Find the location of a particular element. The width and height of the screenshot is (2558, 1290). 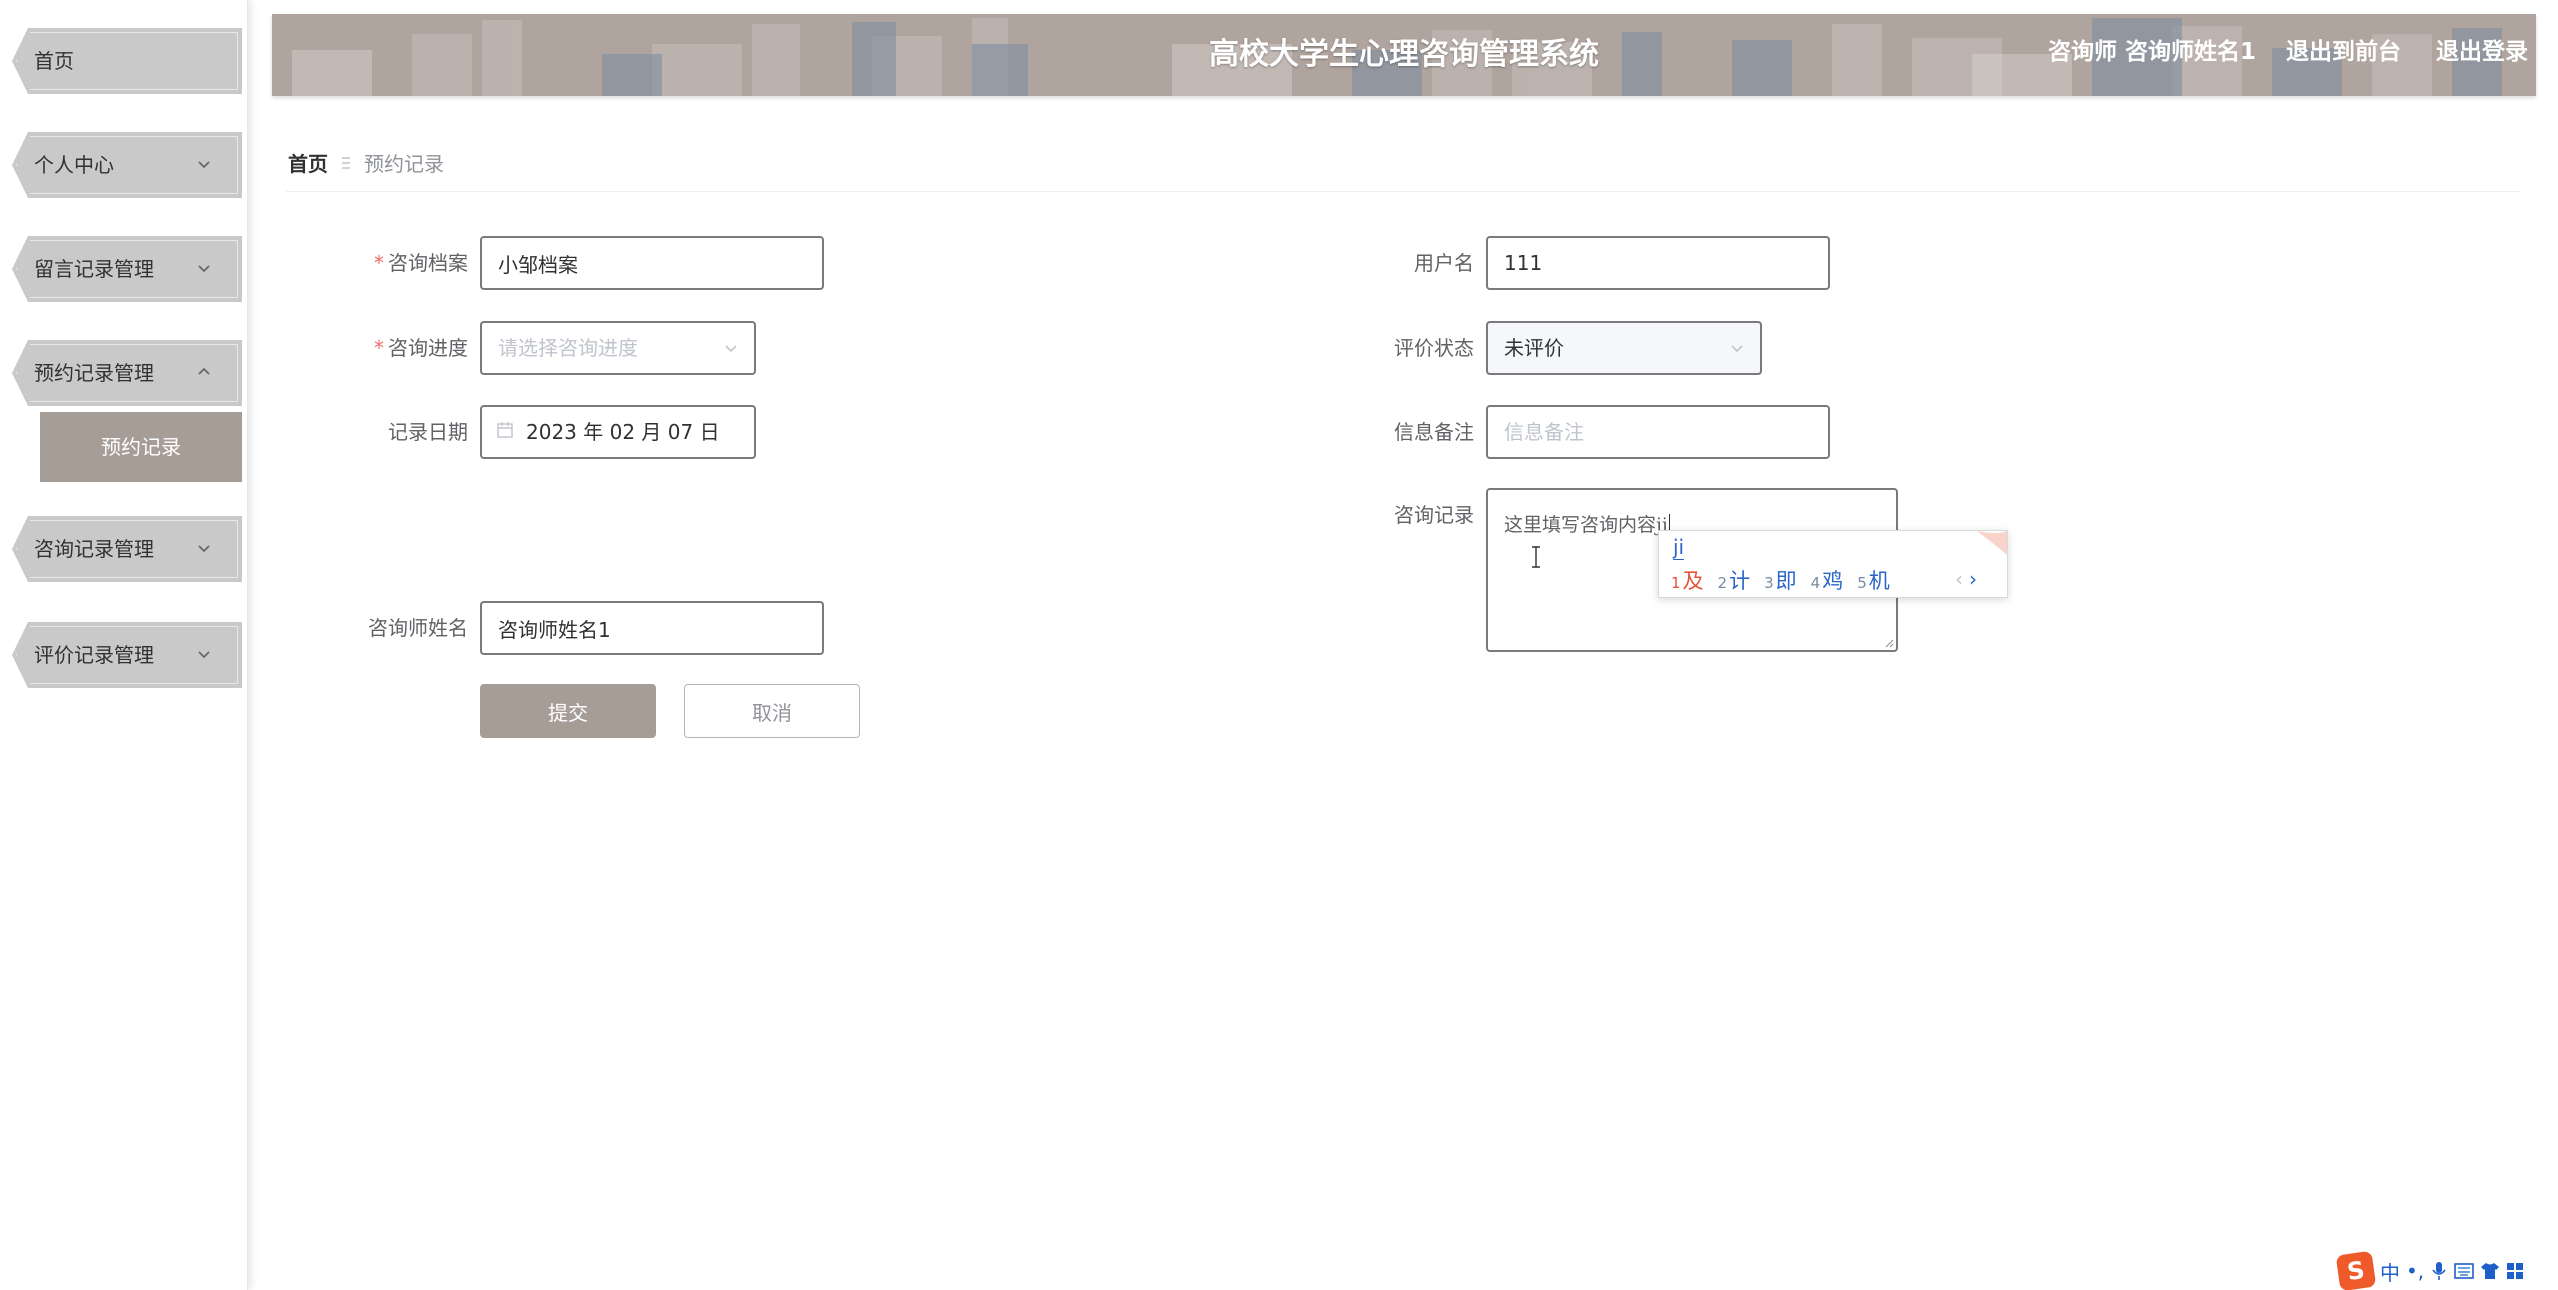

record-date-label: 记录日期 is located at coordinates (428, 432).